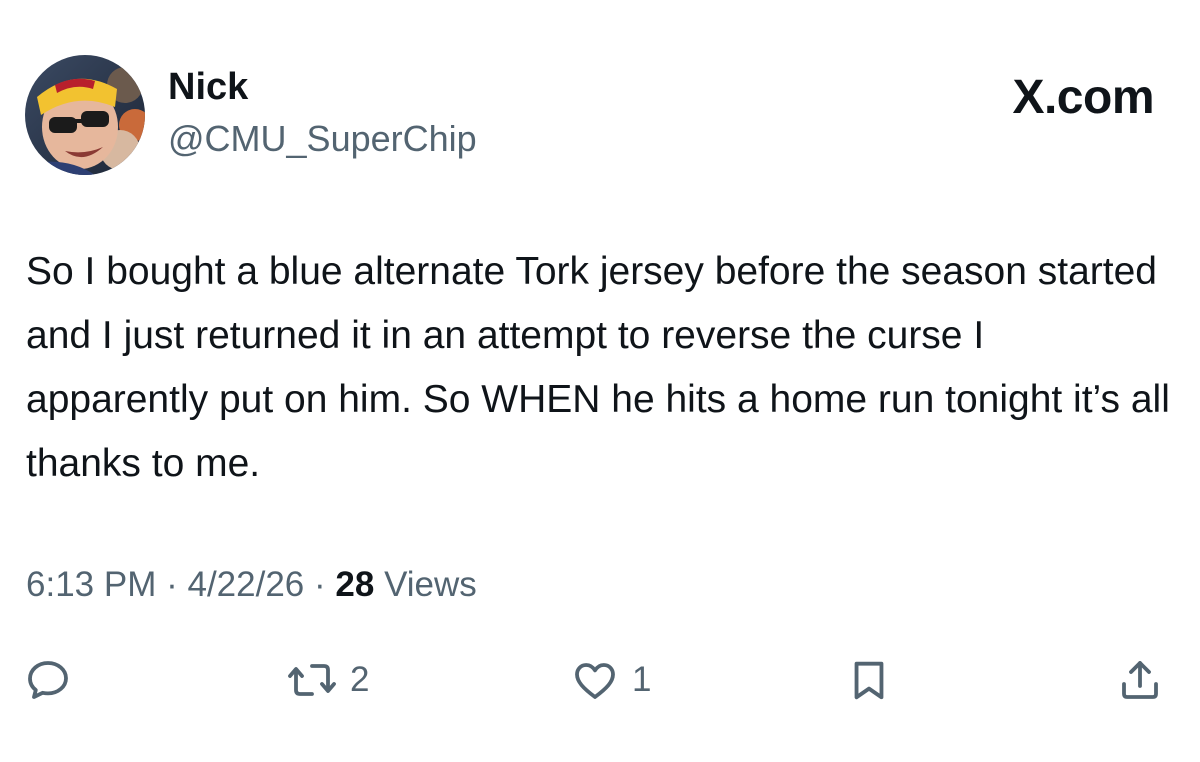 The width and height of the screenshot is (1200, 762). I want to click on like-count: 1, so click(642, 679).